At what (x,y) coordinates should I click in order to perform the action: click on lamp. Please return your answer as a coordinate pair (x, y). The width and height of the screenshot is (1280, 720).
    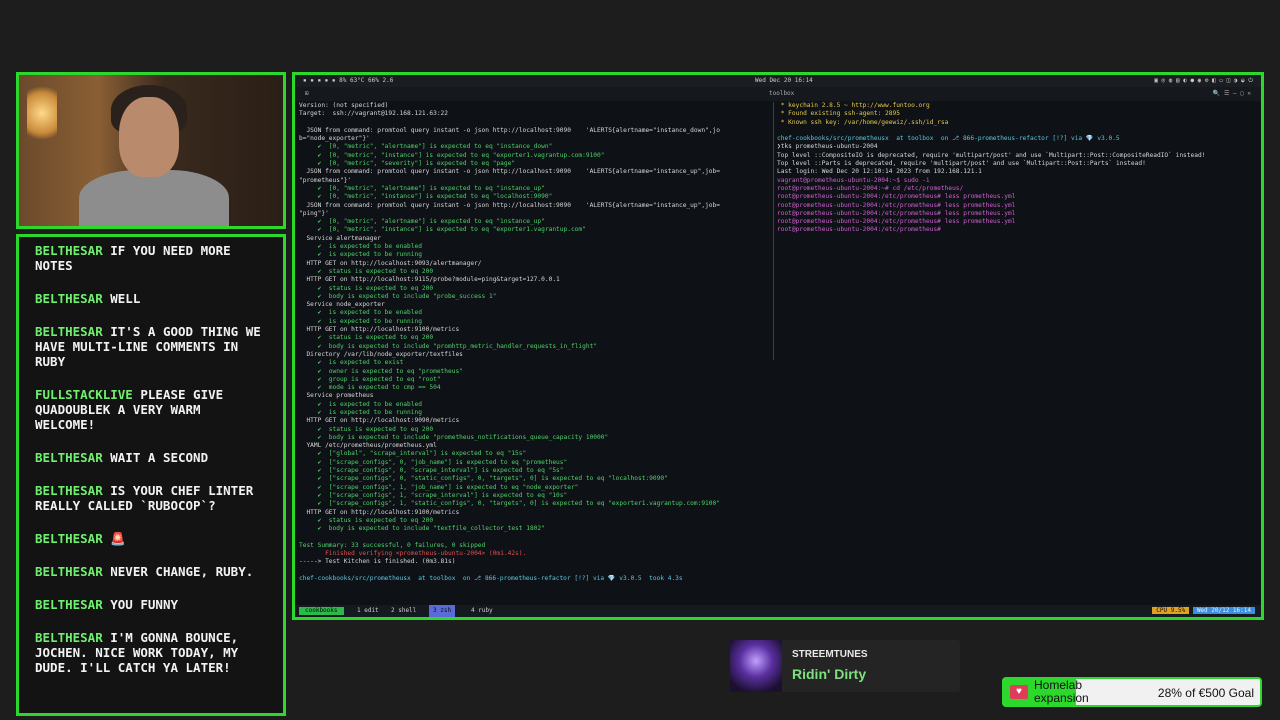
    Looking at the image, I should click on (42, 113).